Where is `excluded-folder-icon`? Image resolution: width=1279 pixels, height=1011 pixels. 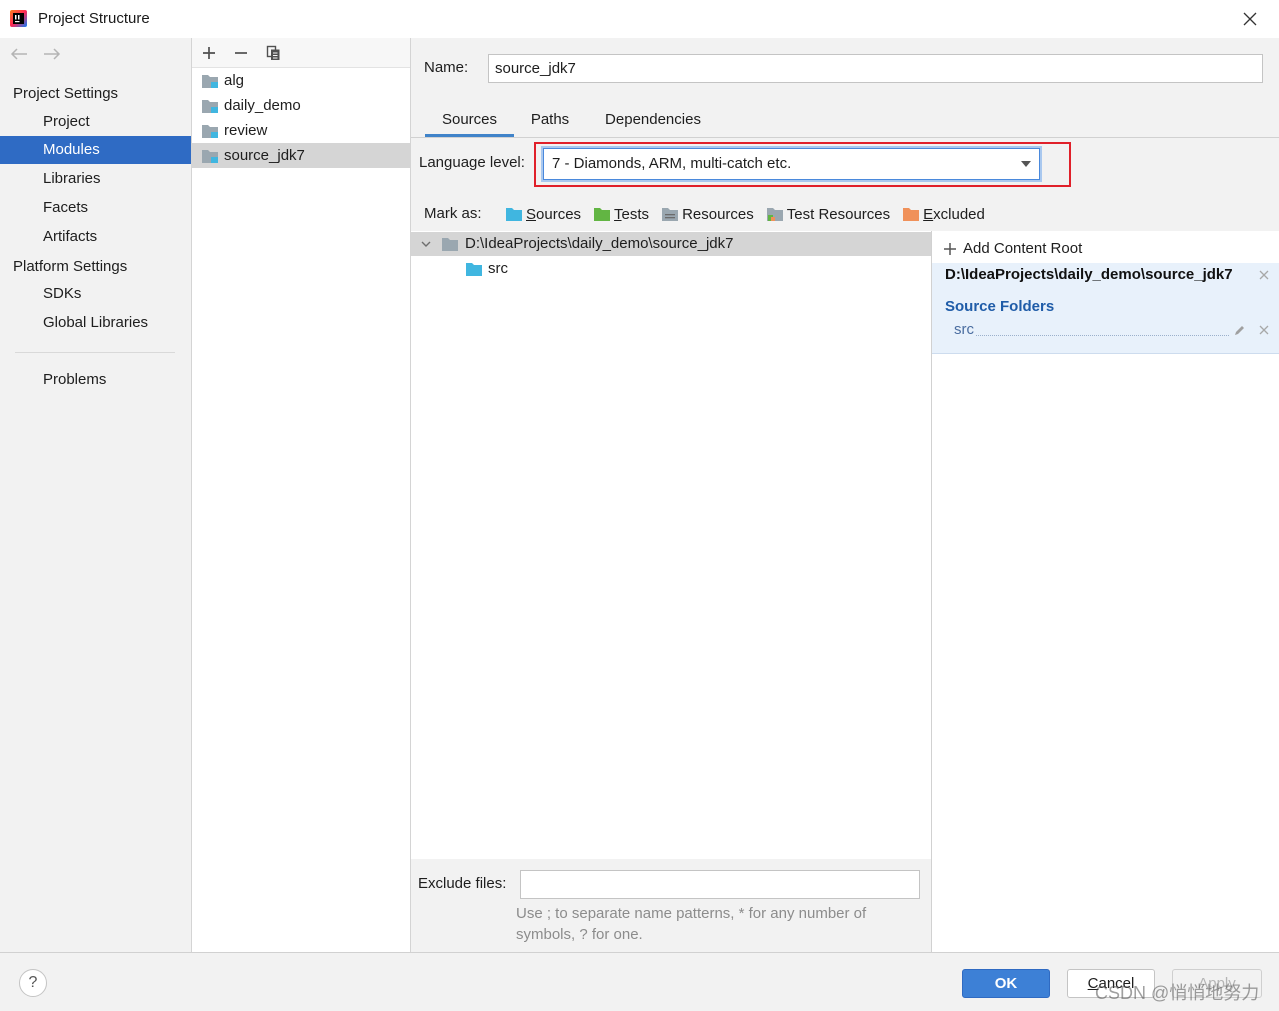 excluded-folder-icon is located at coordinates (911, 214).